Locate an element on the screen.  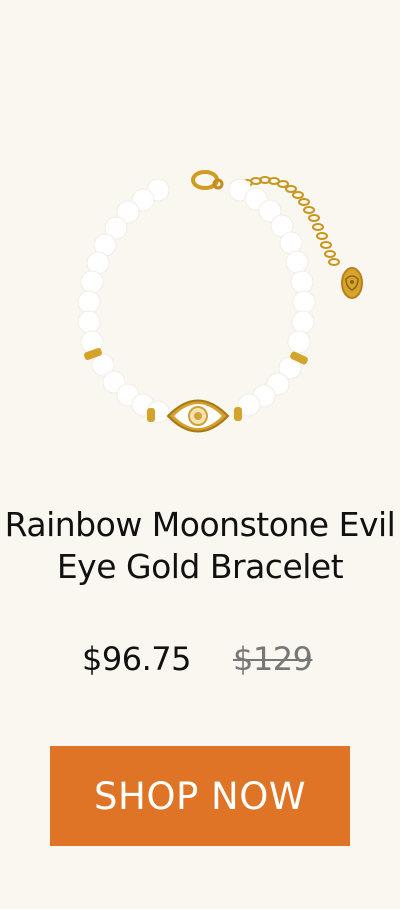
original-price: $129 is located at coordinates (273, 659).